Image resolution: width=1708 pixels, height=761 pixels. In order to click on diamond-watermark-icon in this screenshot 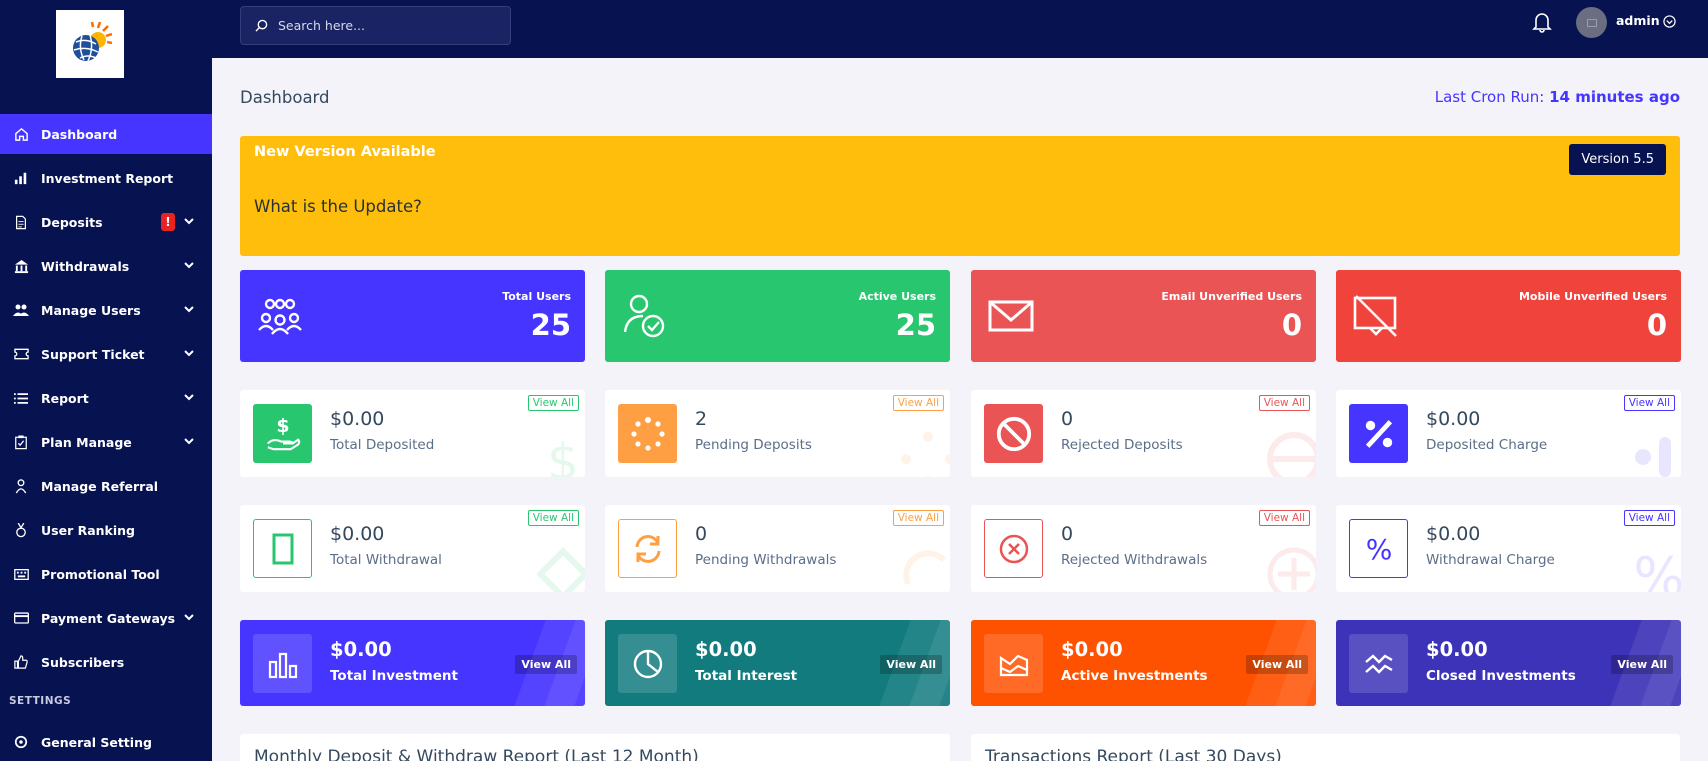, I will do `click(560, 569)`.